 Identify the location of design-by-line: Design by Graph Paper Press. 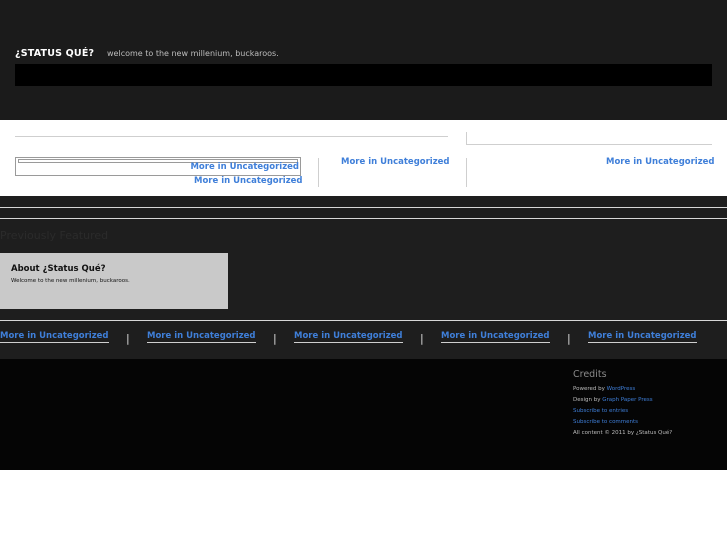
(613, 400).